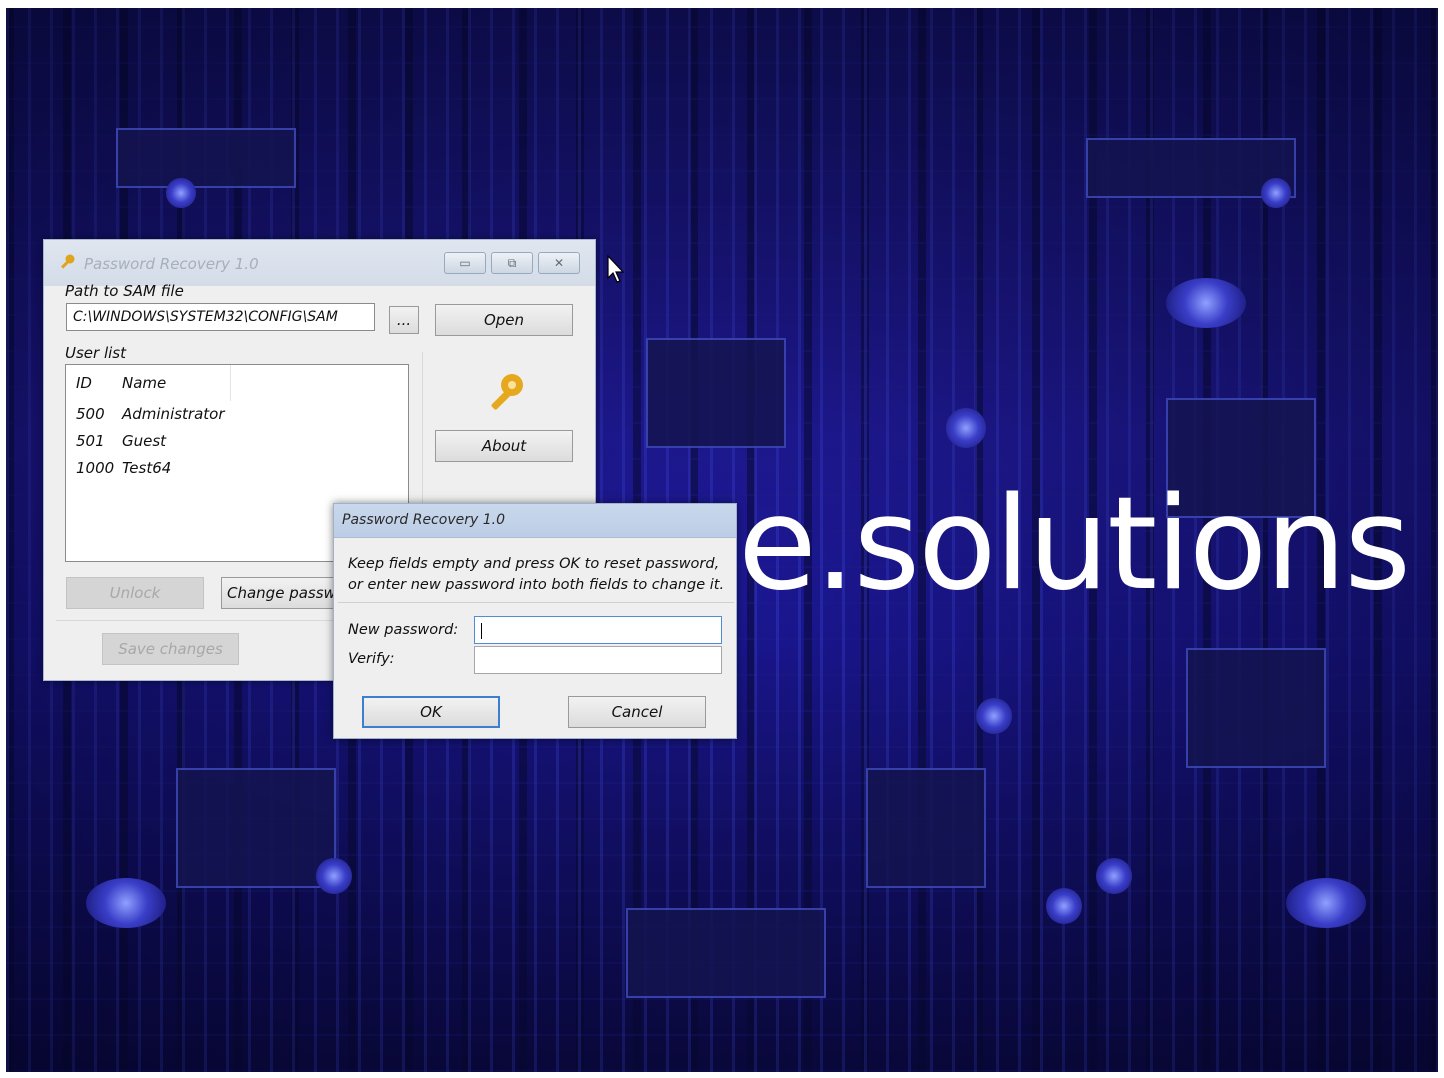 The height and width of the screenshot is (1078, 1444). I want to click on minimize-button: ▭, so click(465, 263).